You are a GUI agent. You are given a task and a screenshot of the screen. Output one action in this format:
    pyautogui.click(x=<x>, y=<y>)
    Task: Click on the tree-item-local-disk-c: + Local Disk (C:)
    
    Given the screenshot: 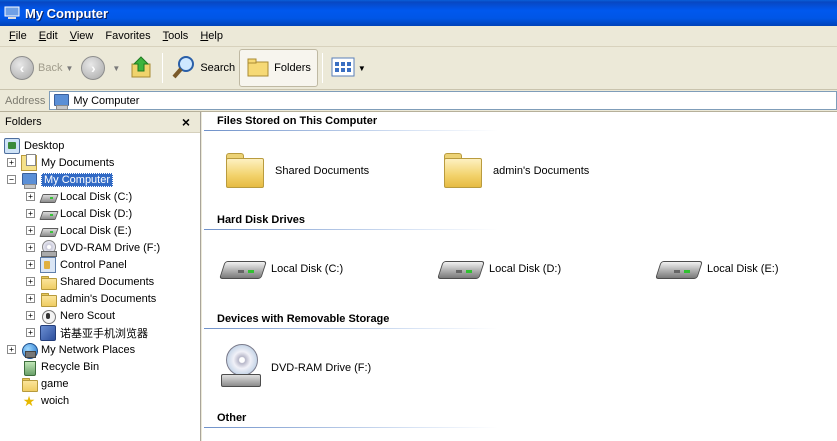 What is the action you would take?
    pyautogui.click(x=79, y=196)
    